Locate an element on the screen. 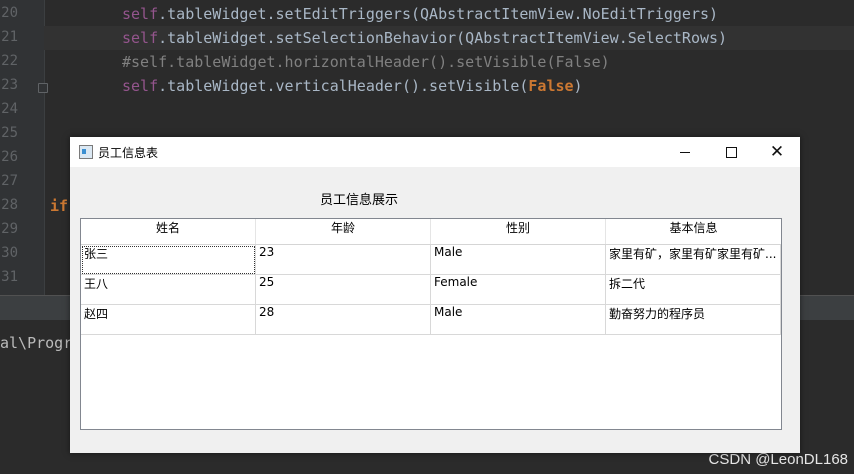  column-header-info: 基本信息 is located at coordinates (693, 231).